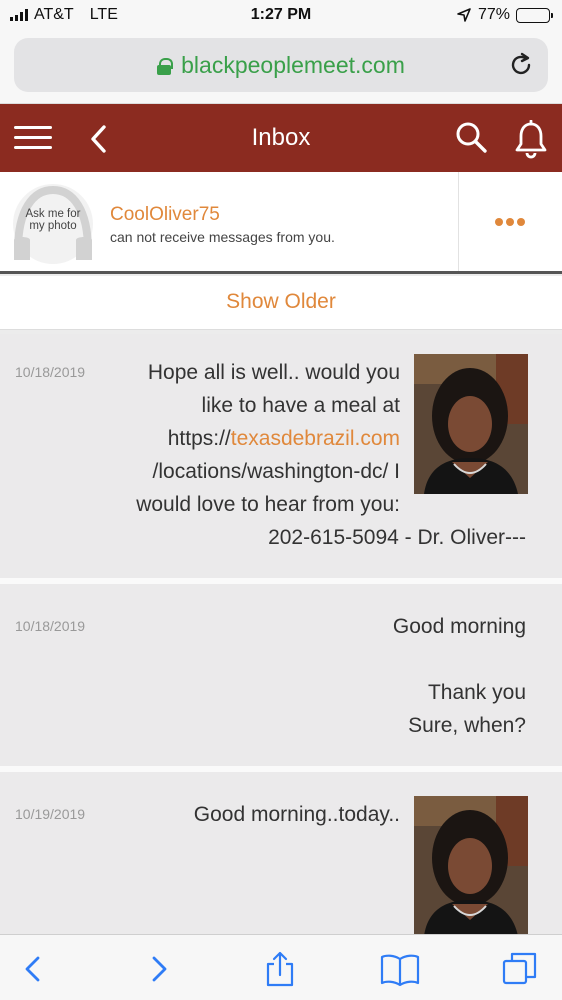 The height and width of the screenshot is (1000, 562). Describe the element at coordinates (534, 15) in the screenshot. I see `battery-icon` at that location.